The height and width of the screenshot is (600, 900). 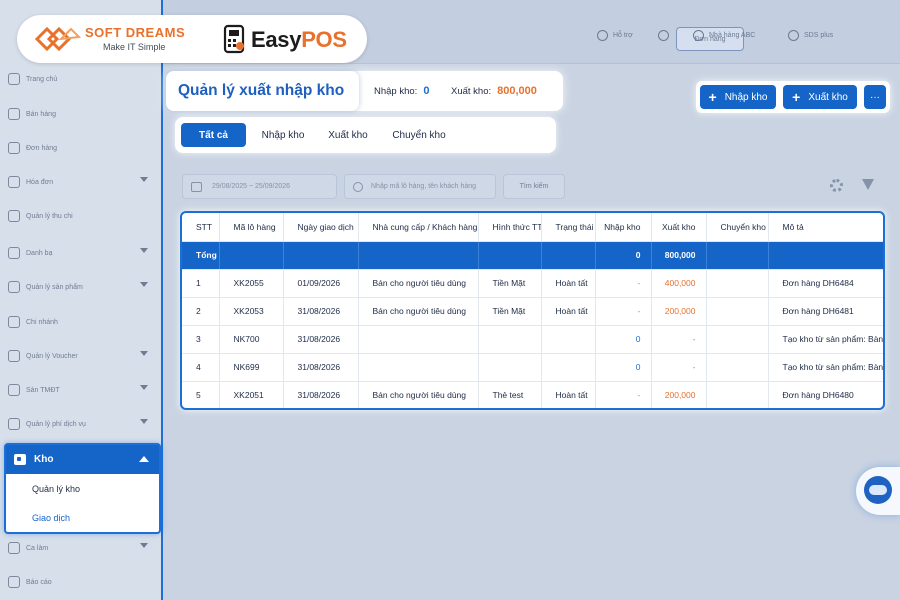 I want to click on column-header: Xuất kho, so click(x=679, y=227).